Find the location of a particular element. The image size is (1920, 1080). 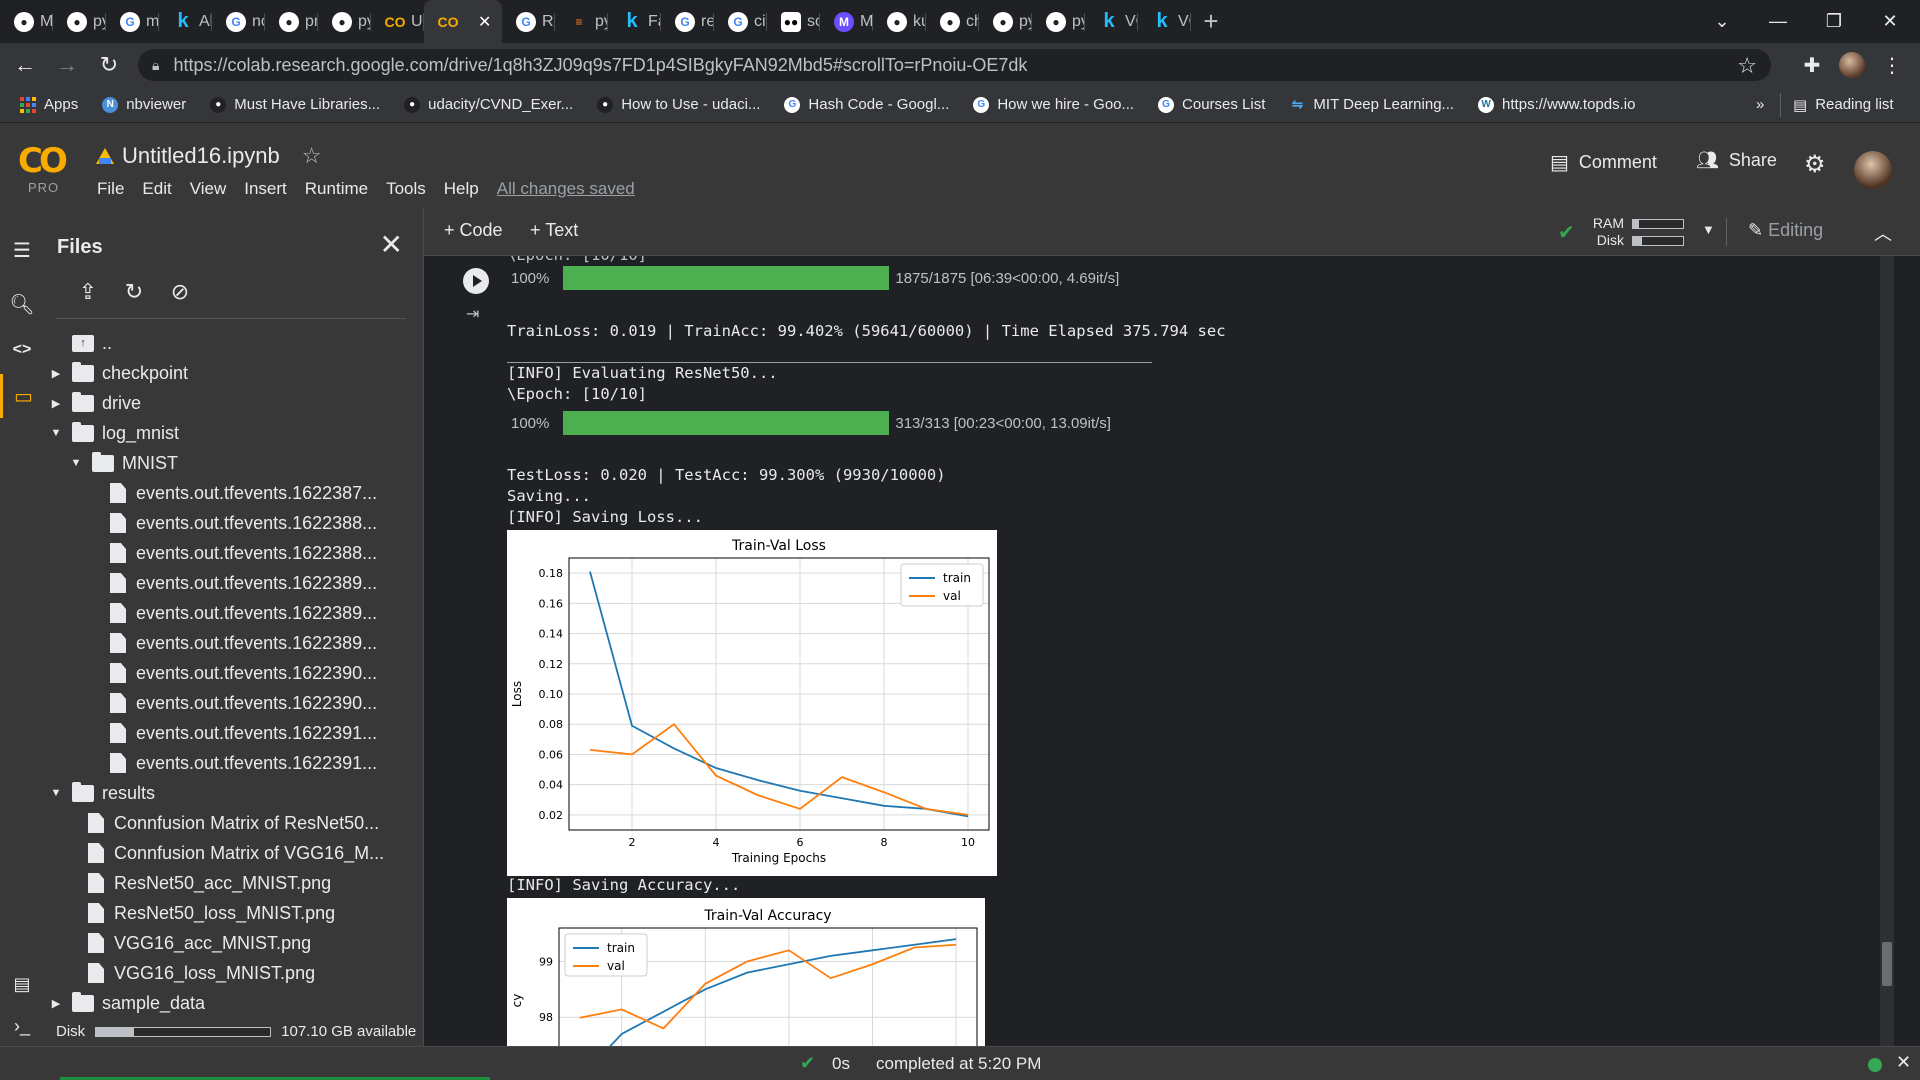

unmount-drive-icon: ⊘ is located at coordinates (180, 292).